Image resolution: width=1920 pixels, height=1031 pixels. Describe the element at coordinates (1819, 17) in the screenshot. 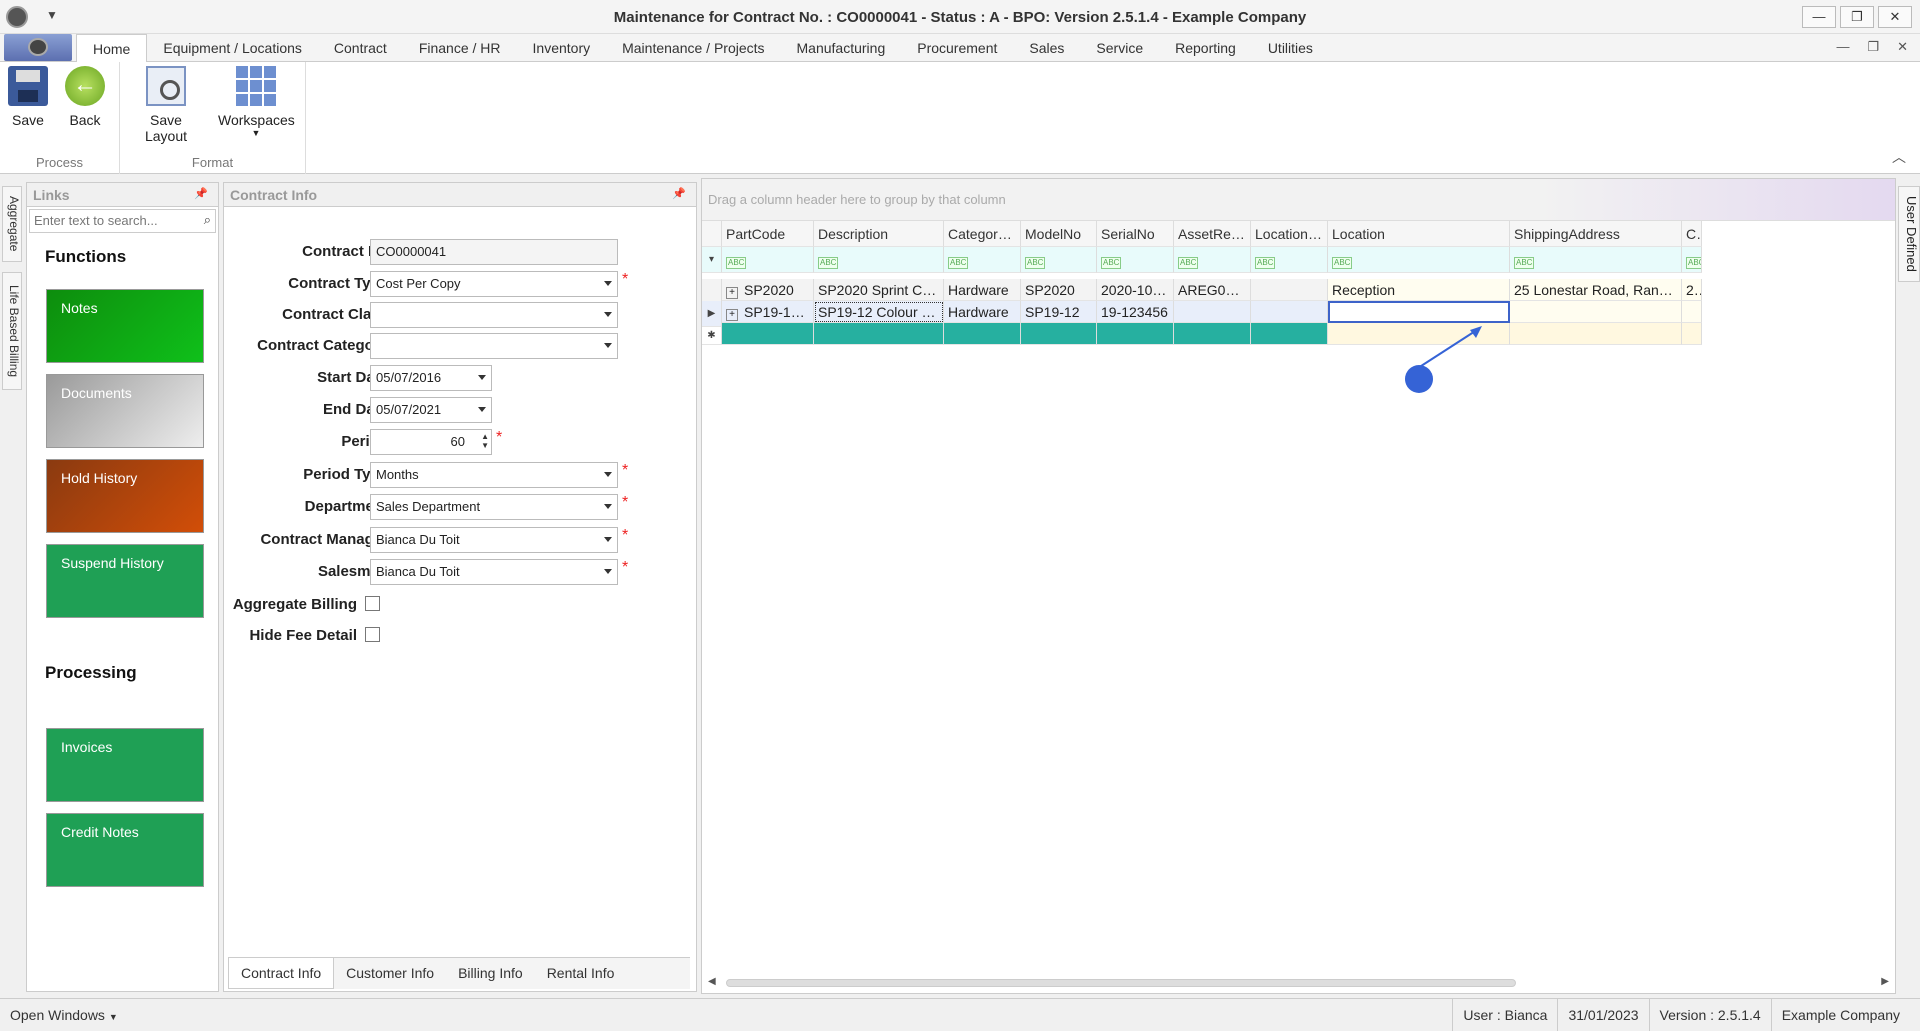

I see `minimize-button: —` at that location.